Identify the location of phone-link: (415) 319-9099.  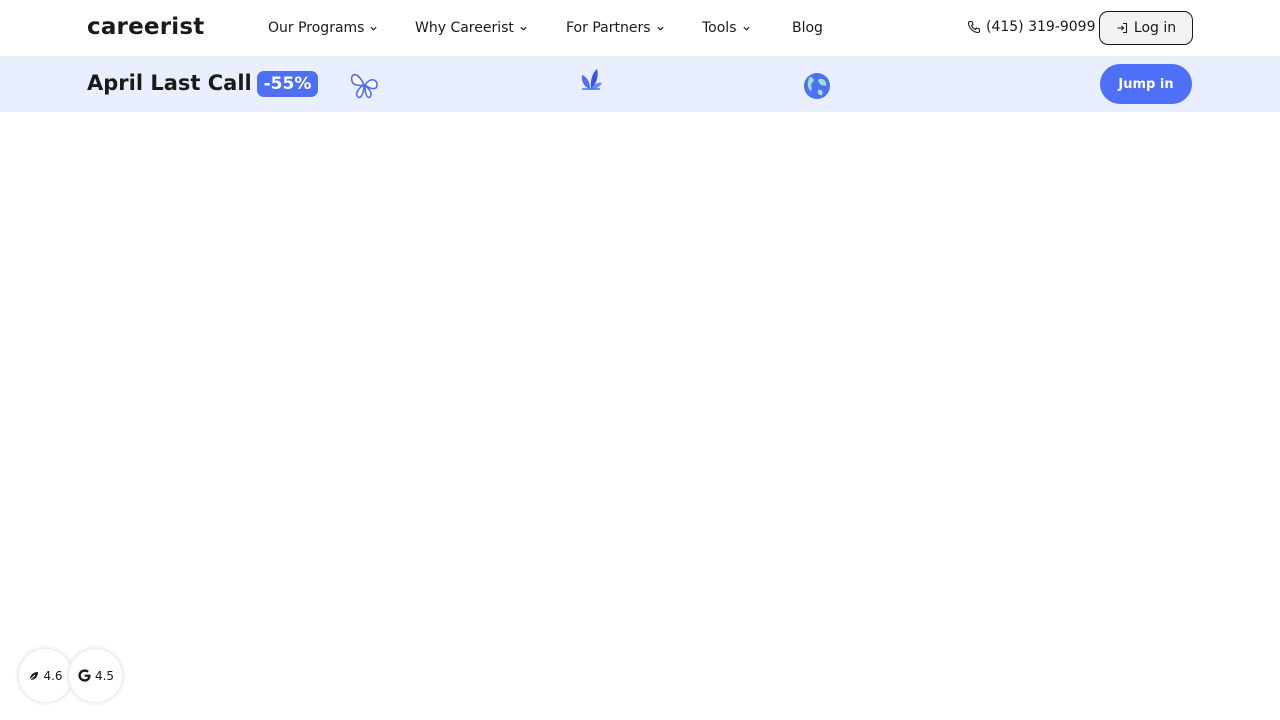
(1031, 27).